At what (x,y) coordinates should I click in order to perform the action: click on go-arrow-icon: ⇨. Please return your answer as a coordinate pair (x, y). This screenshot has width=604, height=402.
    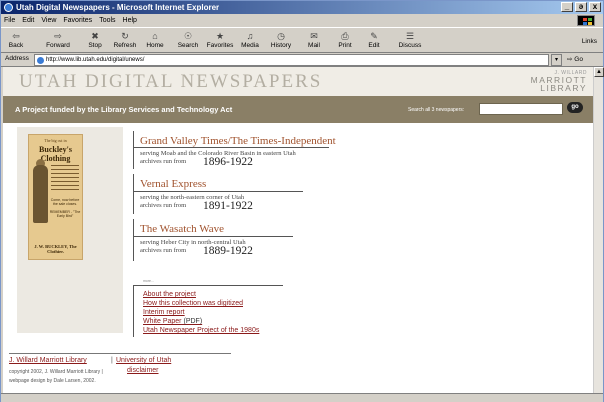
    Looking at the image, I should click on (570, 59).